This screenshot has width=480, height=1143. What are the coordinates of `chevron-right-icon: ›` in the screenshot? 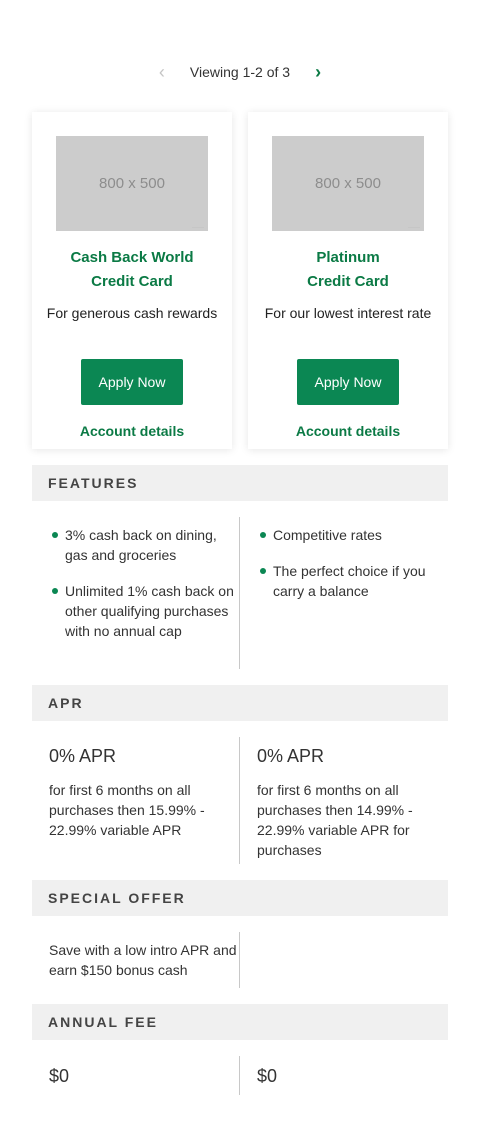 It's located at (318, 72).